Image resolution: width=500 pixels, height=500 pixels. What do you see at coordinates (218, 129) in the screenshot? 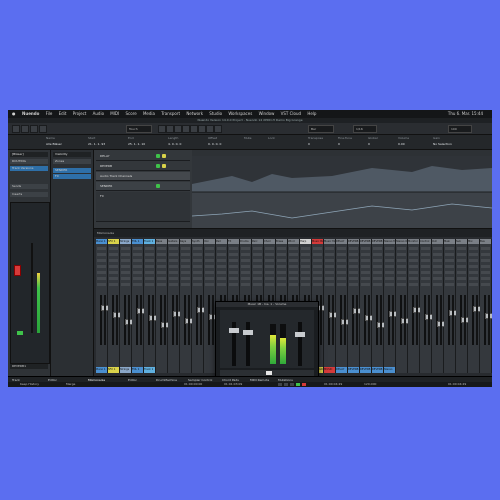
I see `draw-tool` at bounding box center [218, 129].